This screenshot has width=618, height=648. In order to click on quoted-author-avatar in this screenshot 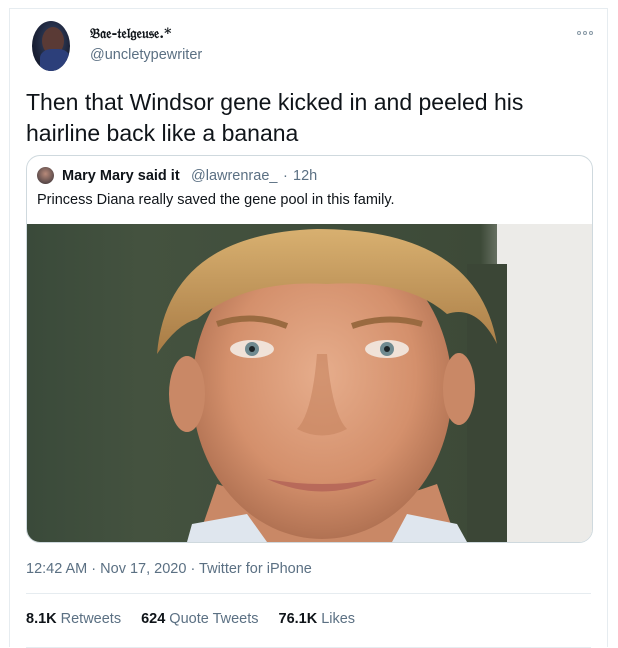, I will do `click(45, 175)`.